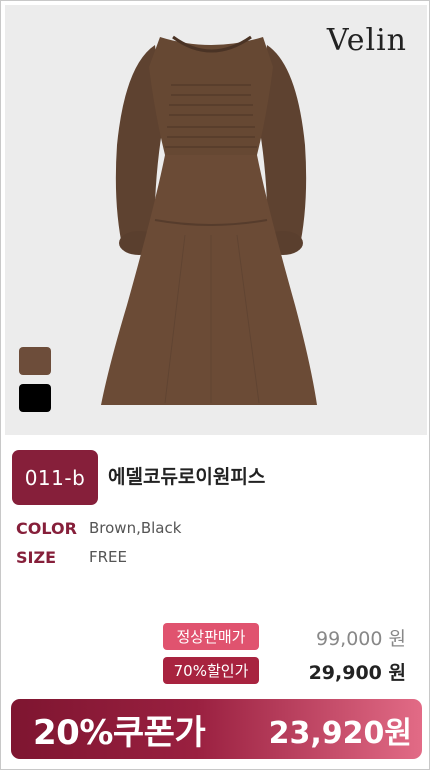 The image size is (430, 770). What do you see at coordinates (211, 636) in the screenshot?
I see `regular-price-tag: 정상판매가` at bounding box center [211, 636].